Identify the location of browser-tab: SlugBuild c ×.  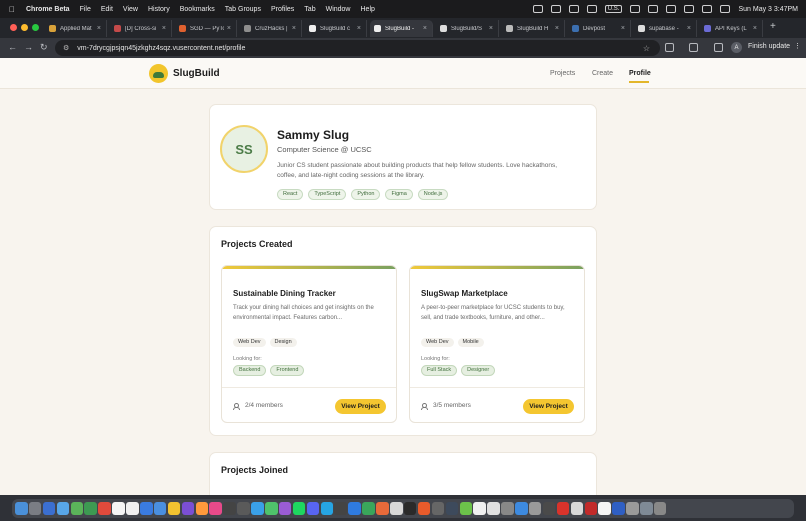
(336, 28).